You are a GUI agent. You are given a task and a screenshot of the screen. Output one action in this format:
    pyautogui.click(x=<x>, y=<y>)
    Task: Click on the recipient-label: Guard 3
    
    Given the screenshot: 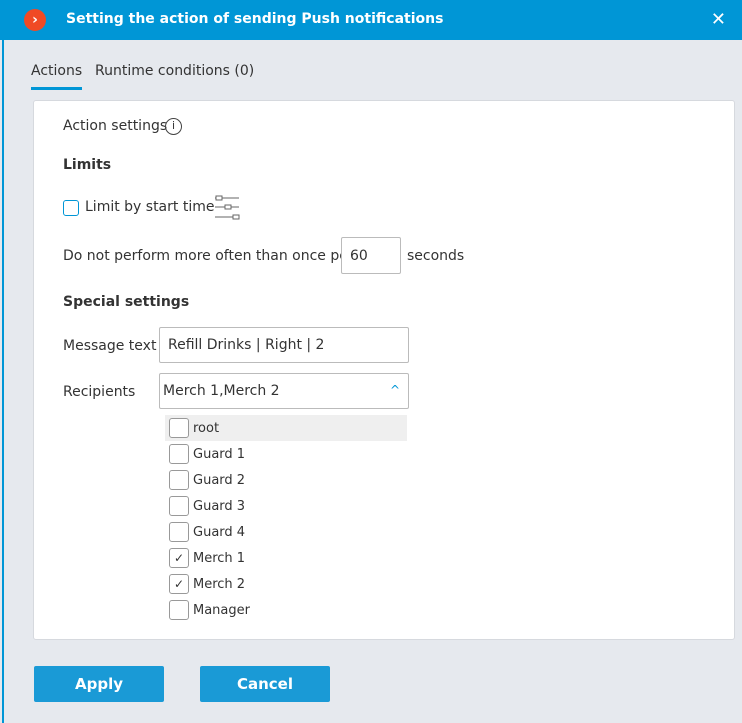 What is the action you would take?
    pyautogui.click(x=219, y=506)
    